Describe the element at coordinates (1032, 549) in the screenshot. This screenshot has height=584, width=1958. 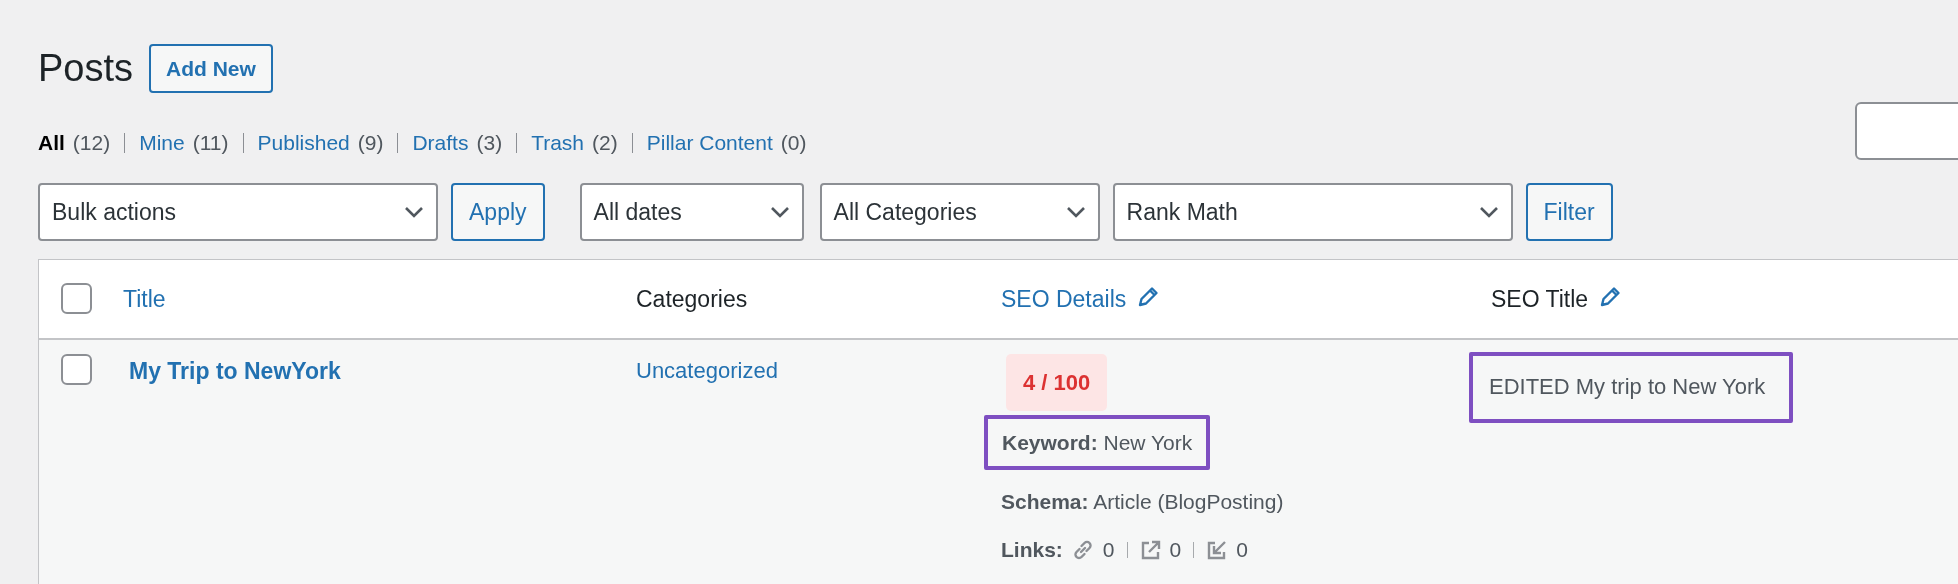
I see `links-label: Links:` at that location.